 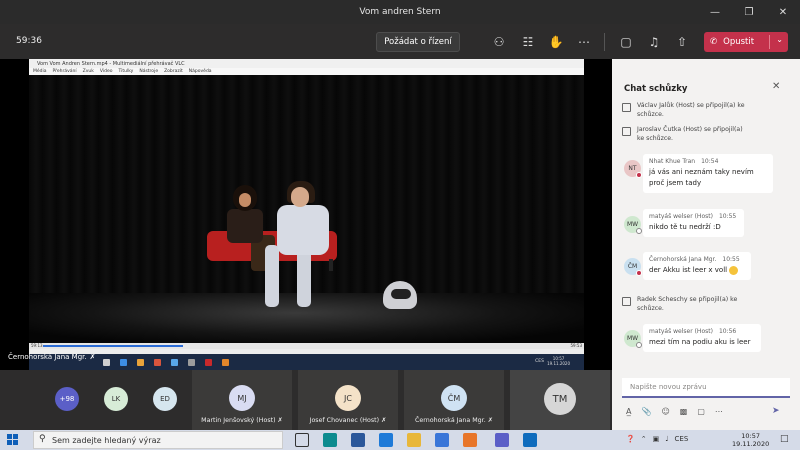 What do you see at coordinates (784, 439) in the screenshot?
I see `notifications-icon: □` at bounding box center [784, 439].